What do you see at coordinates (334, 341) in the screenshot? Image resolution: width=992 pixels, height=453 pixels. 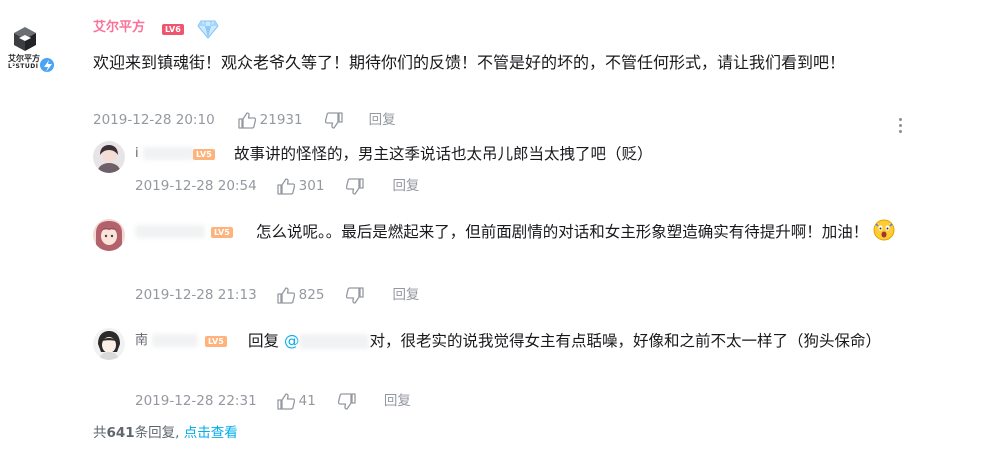 I see `blurred-mention` at bounding box center [334, 341].